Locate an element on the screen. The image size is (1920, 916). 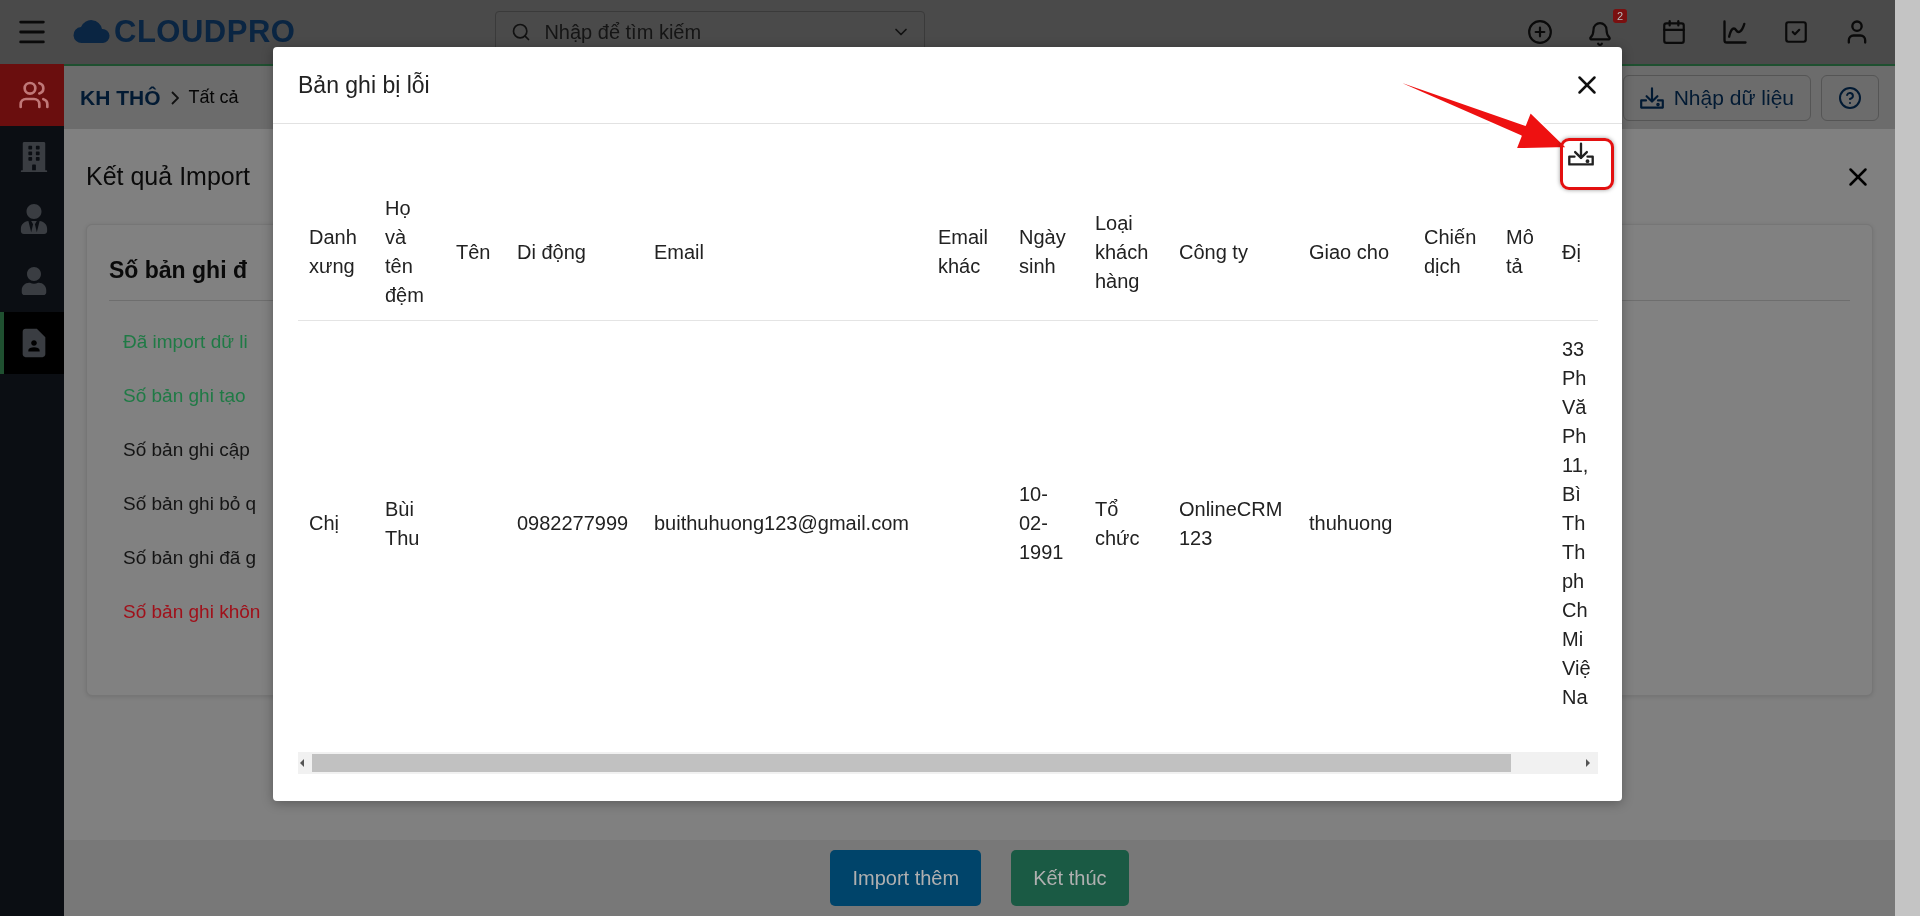
person-tie-icon is located at coordinates (34, 219).